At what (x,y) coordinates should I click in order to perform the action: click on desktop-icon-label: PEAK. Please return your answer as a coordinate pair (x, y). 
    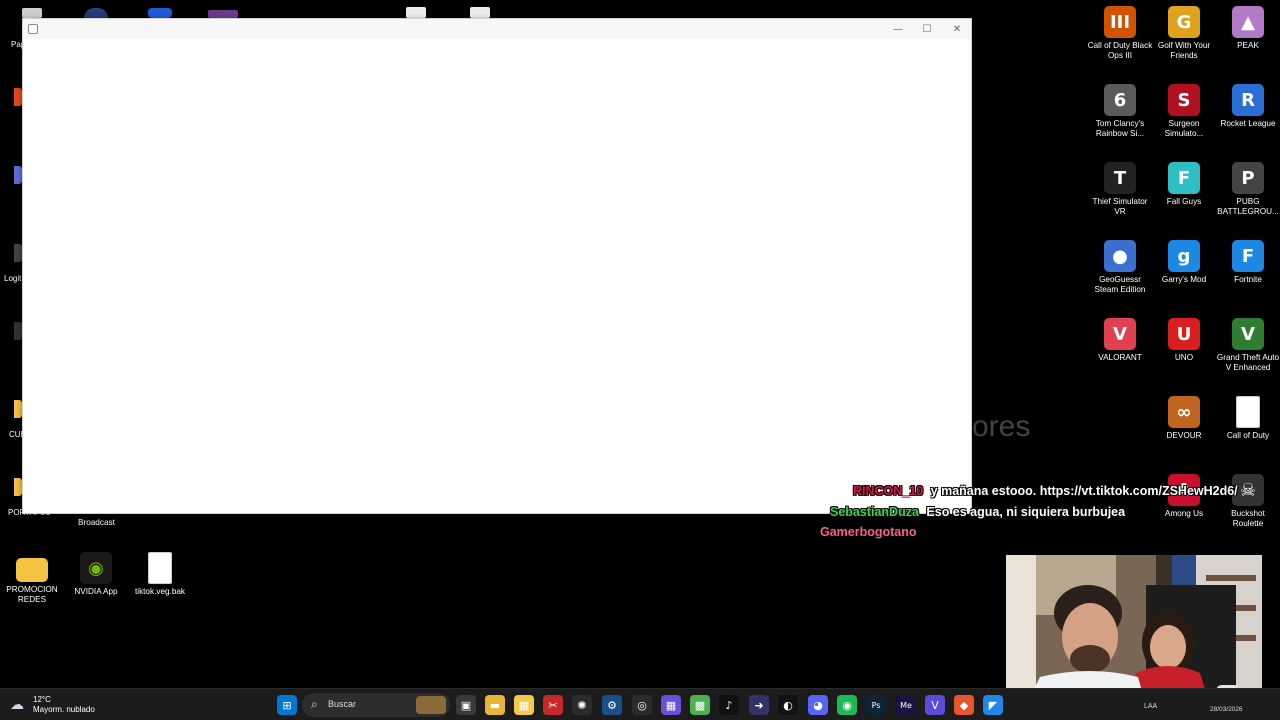
    Looking at the image, I should click on (1248, 45).